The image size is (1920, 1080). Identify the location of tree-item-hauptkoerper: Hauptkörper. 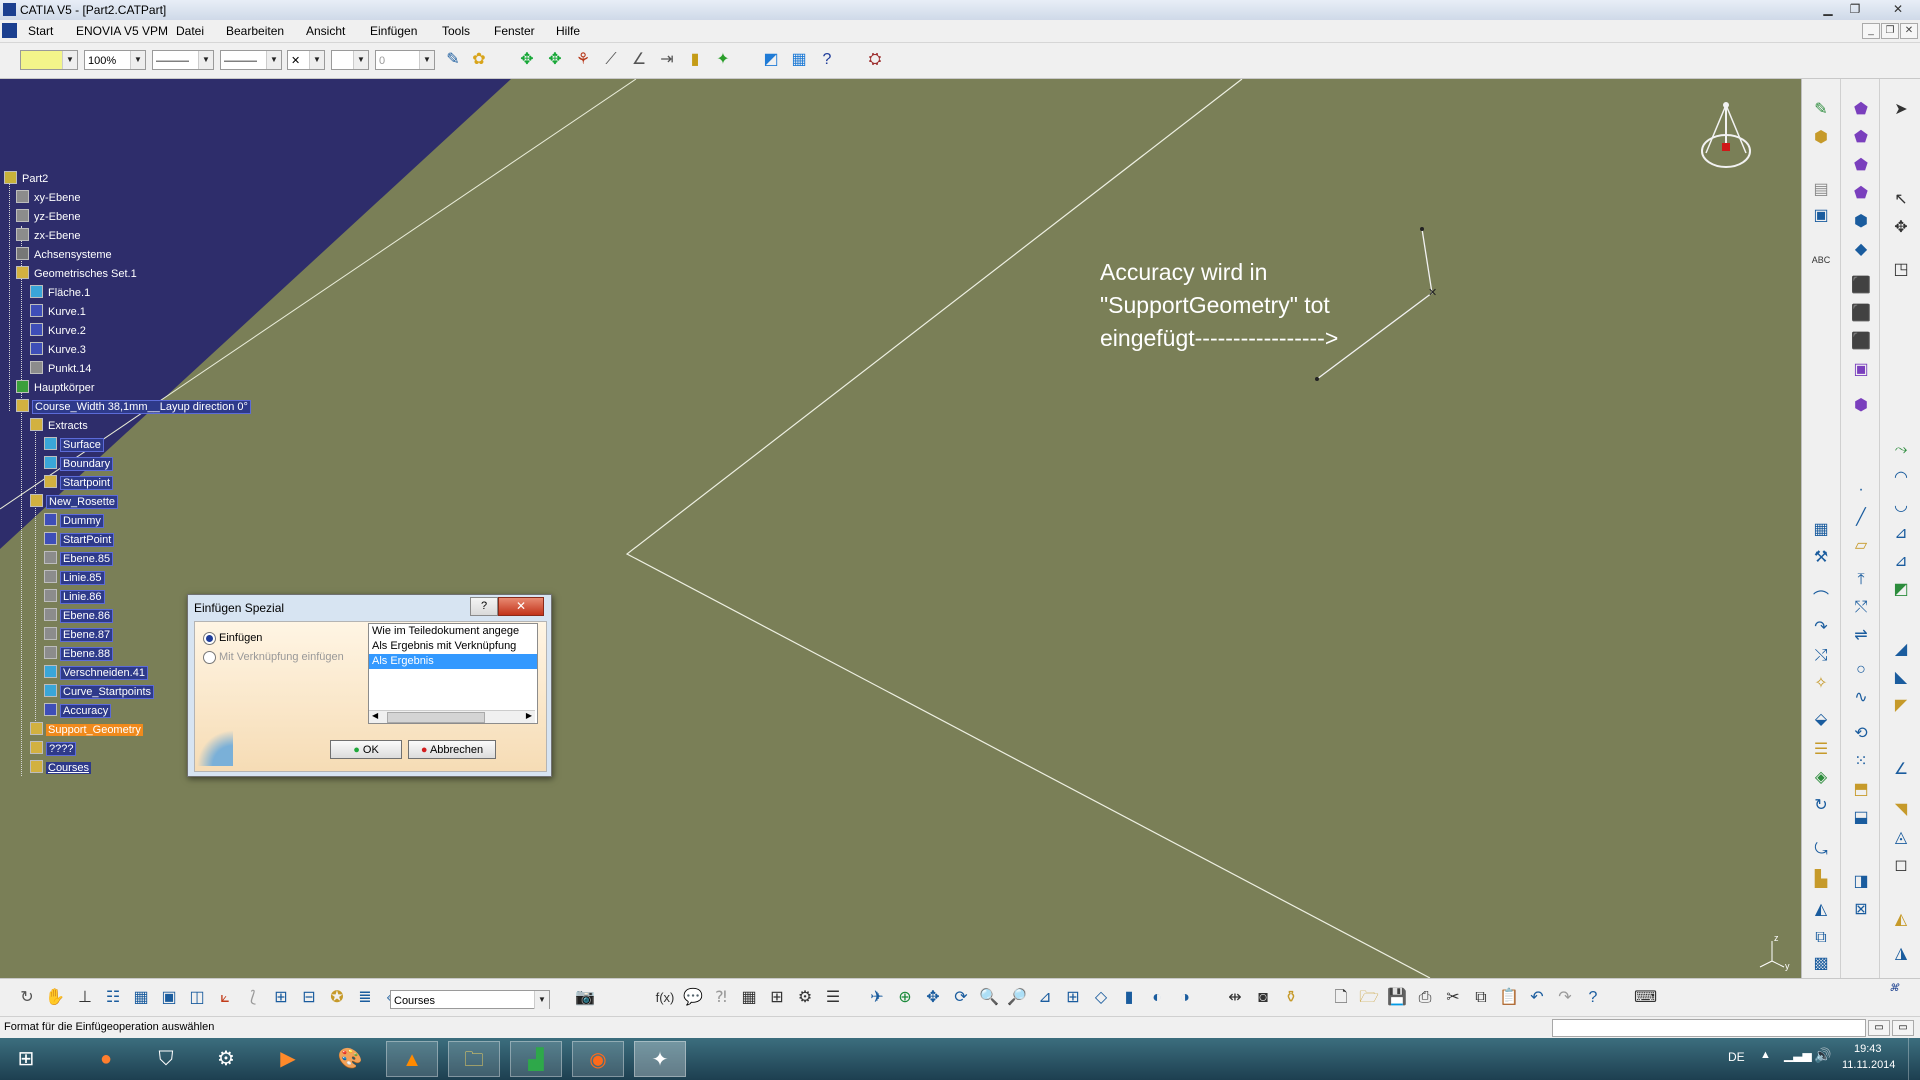
(56, 387).